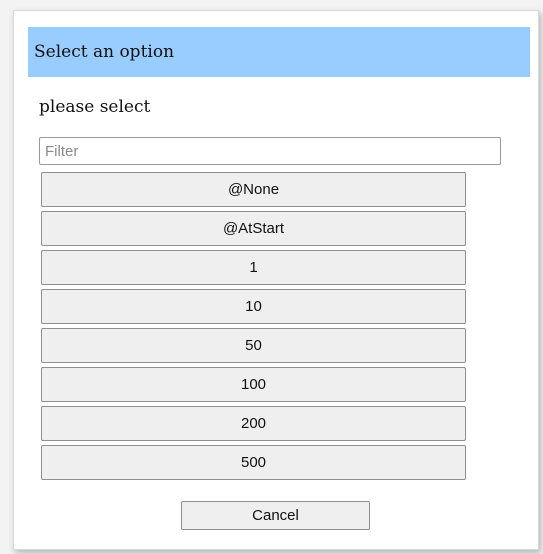 This screenshot has width=543, height=554. Describe the element at coordinates (253, 423) in the screenshot. I see `option-button-200: 200` at that location.